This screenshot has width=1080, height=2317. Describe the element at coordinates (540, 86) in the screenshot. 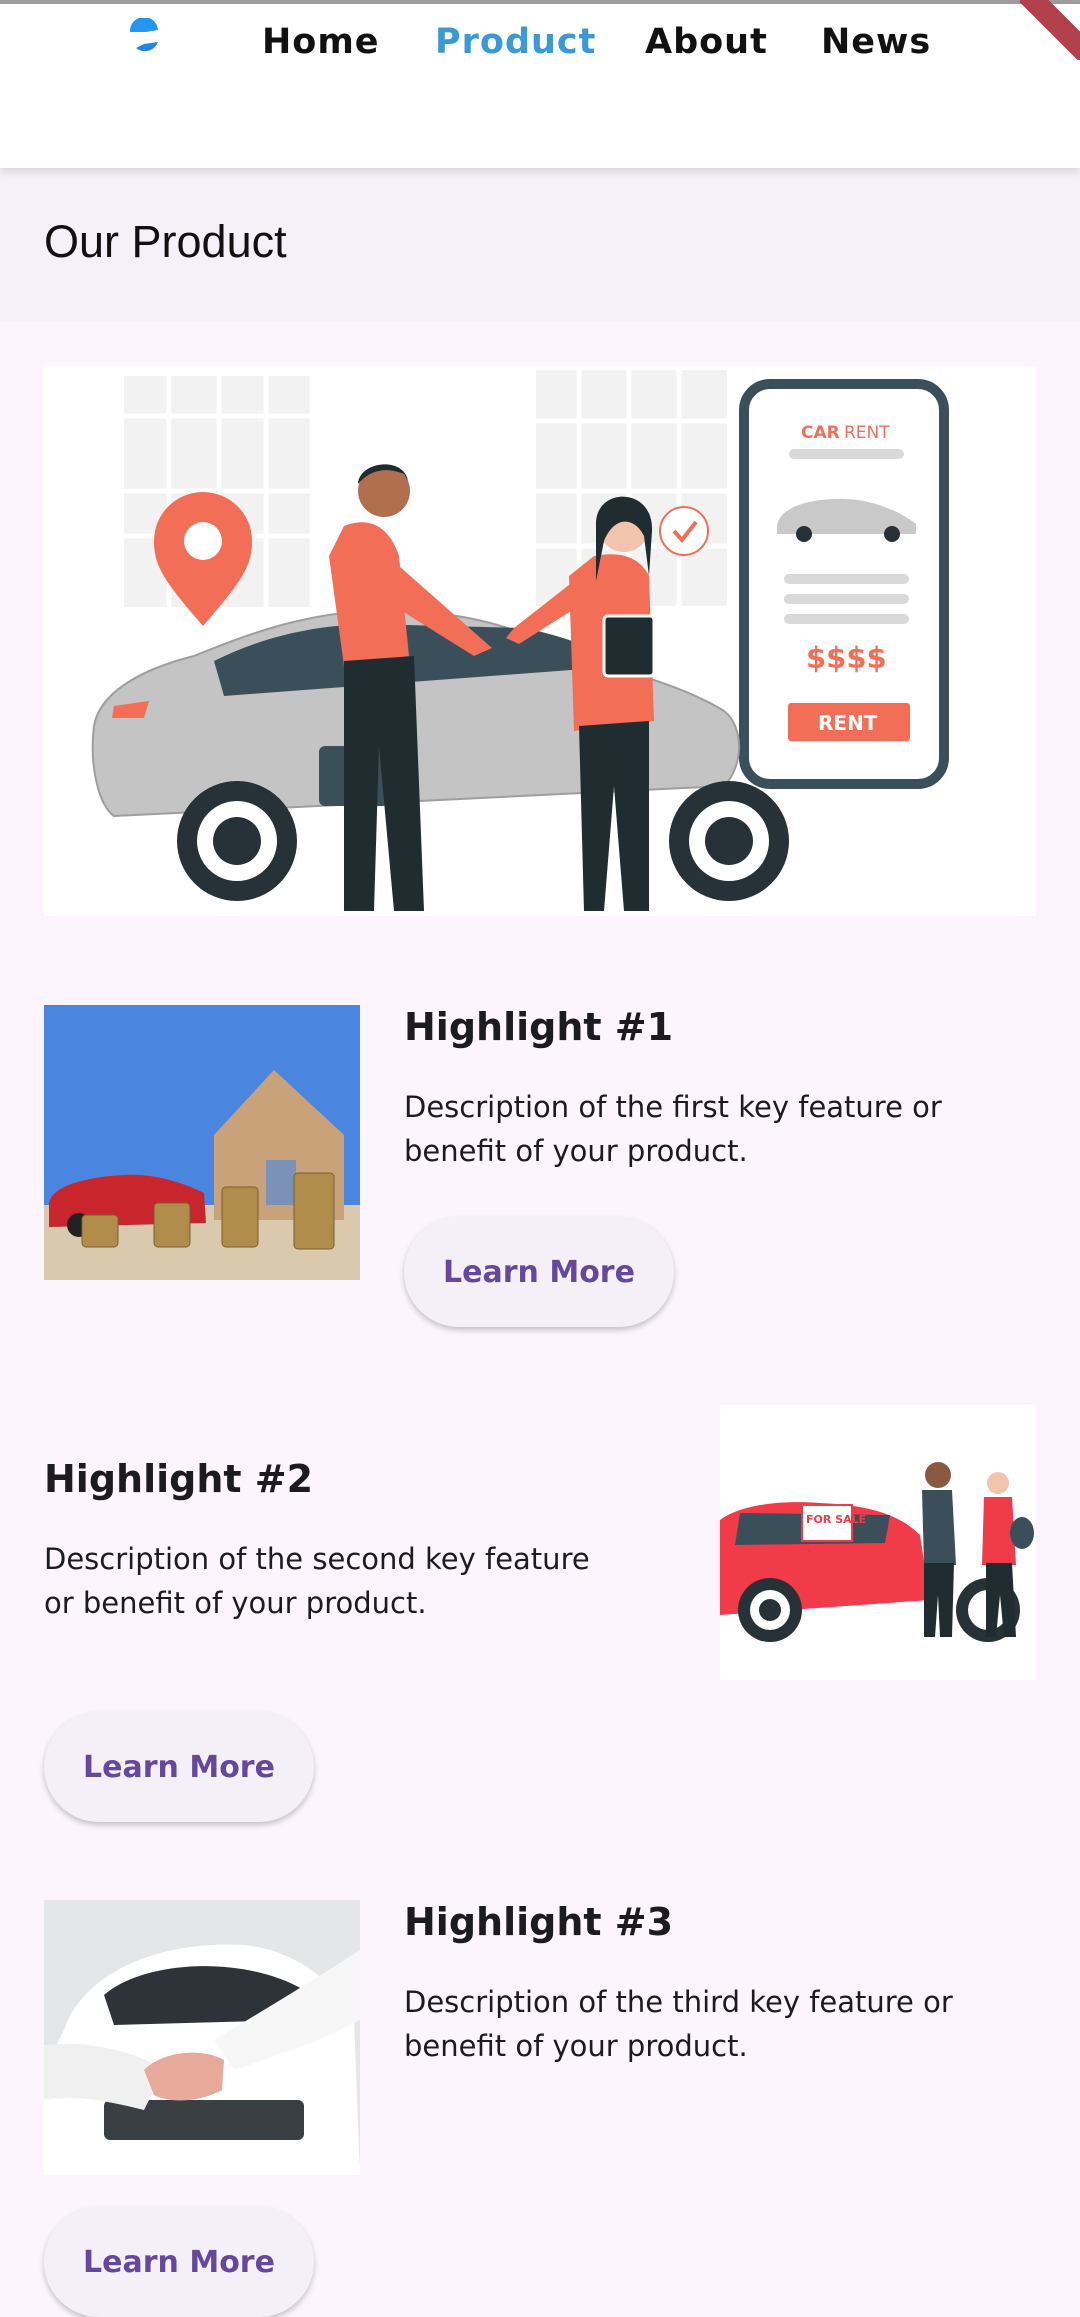

I see `navbar: Home Product About News` at that location.